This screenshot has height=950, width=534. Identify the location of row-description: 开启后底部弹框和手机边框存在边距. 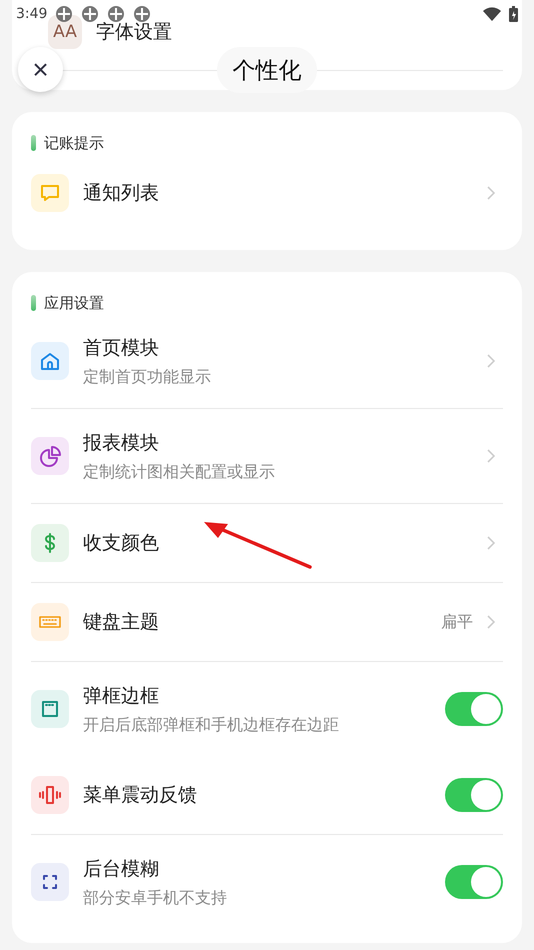
(211, 725).